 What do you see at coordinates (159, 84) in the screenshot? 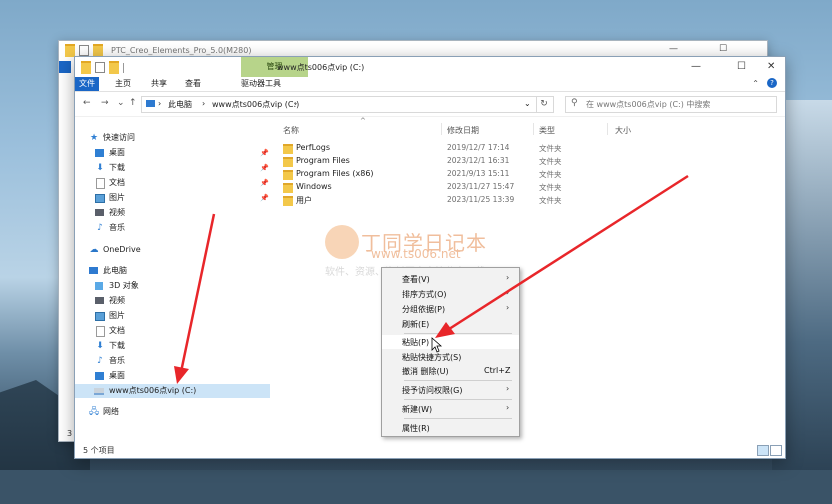
I see `tab-share: 共享` at bounding box center [159, 84].